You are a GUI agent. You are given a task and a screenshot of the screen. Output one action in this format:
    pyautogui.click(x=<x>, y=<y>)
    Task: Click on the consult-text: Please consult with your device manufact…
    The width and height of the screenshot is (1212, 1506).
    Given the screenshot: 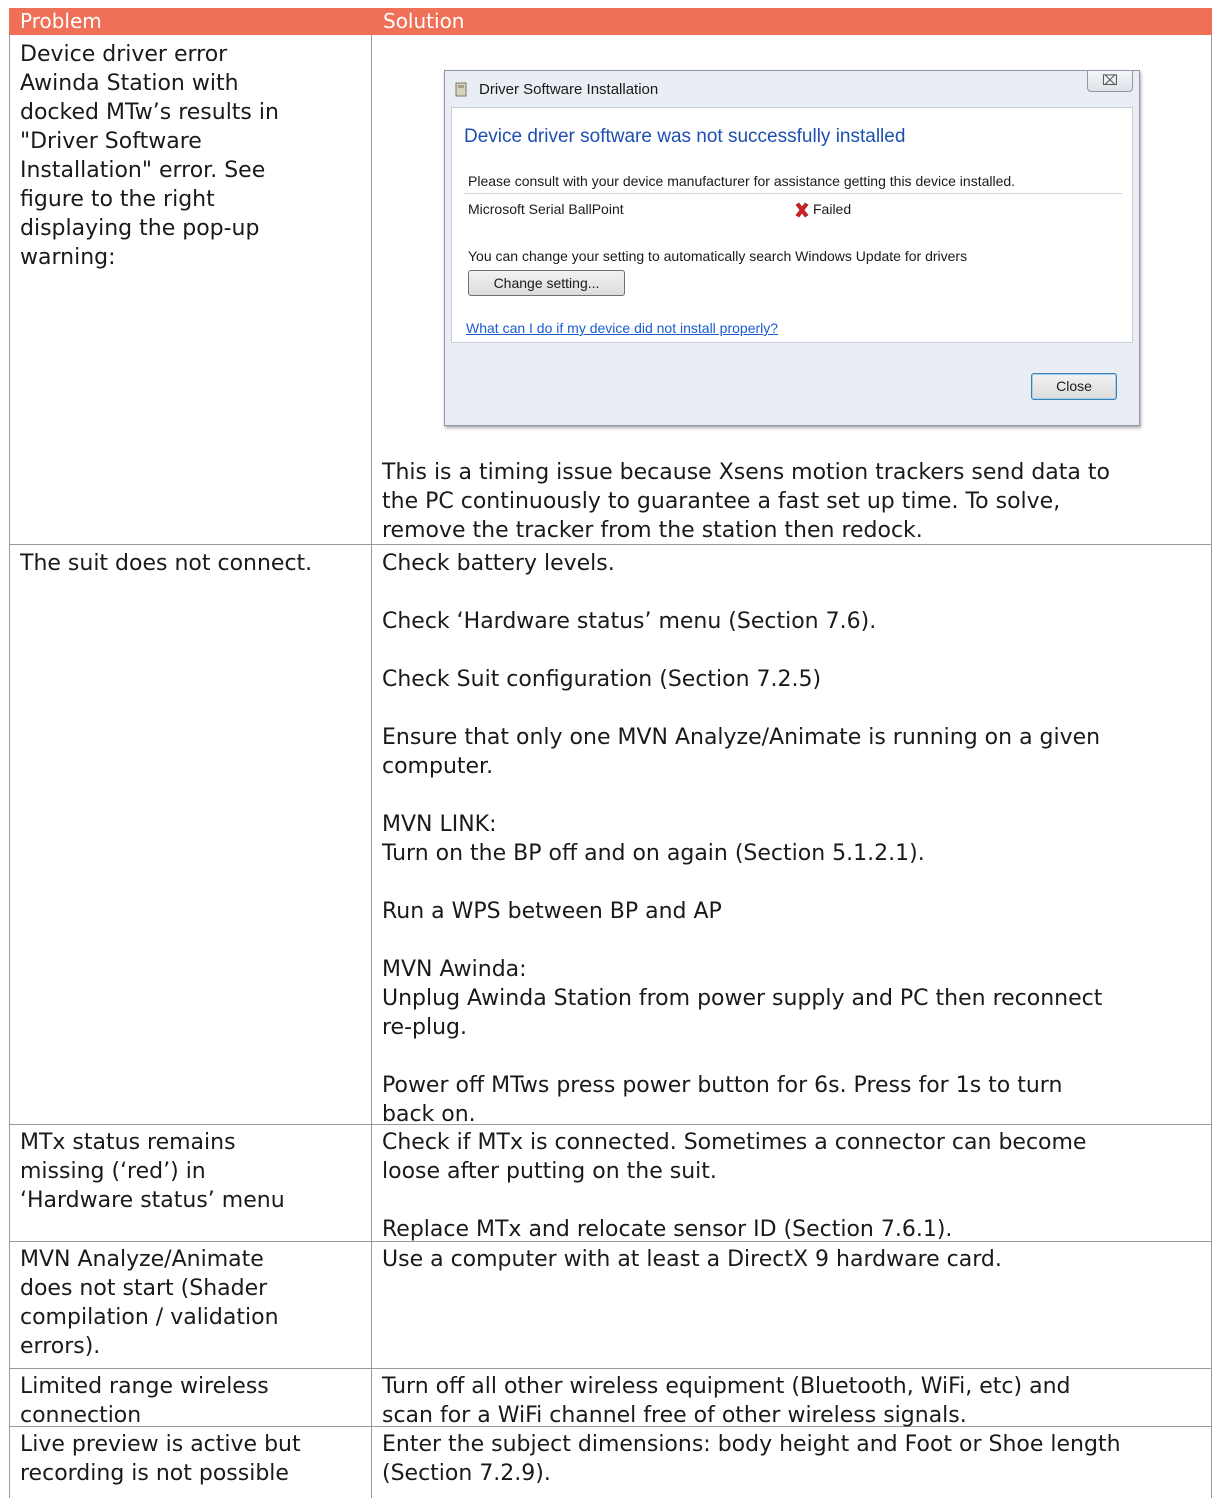 What is the action you would take?
    pyautogui.click(x=742, y=181)
    